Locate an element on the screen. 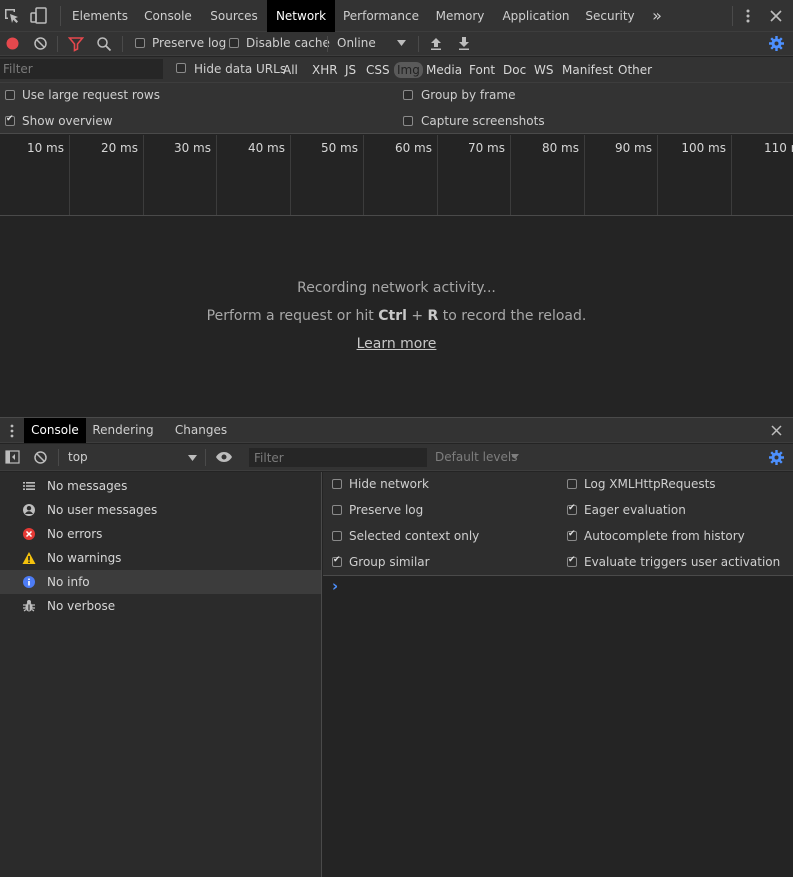 This screenshot has width=793, height=877. type-filter-js: JS is located at coordinates (350, 70).